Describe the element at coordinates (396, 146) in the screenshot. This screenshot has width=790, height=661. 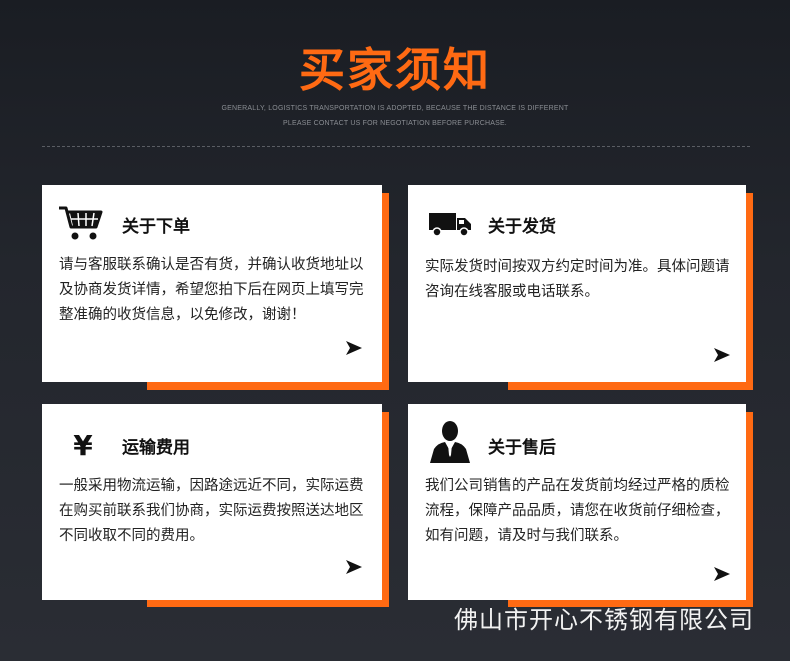
I see `divider` at that location.